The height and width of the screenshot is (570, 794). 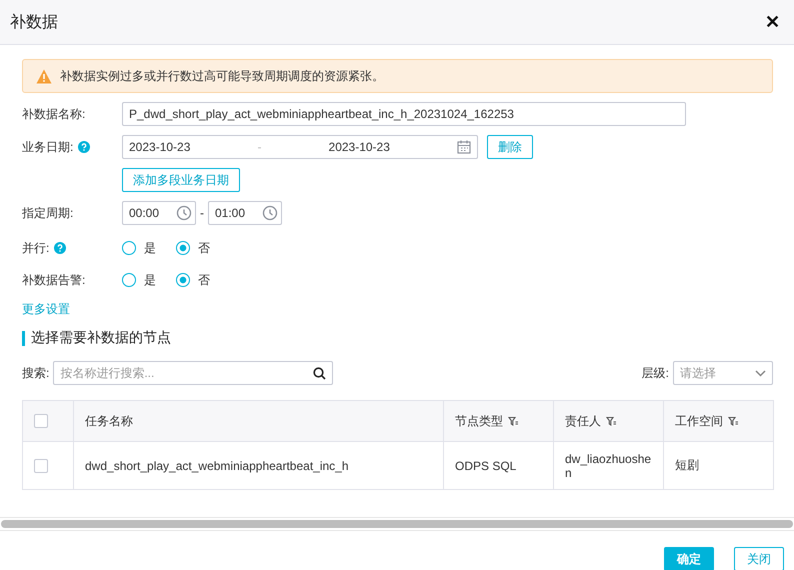 I want to click on start-time-field: 00:00, so click(x=159, y=213).